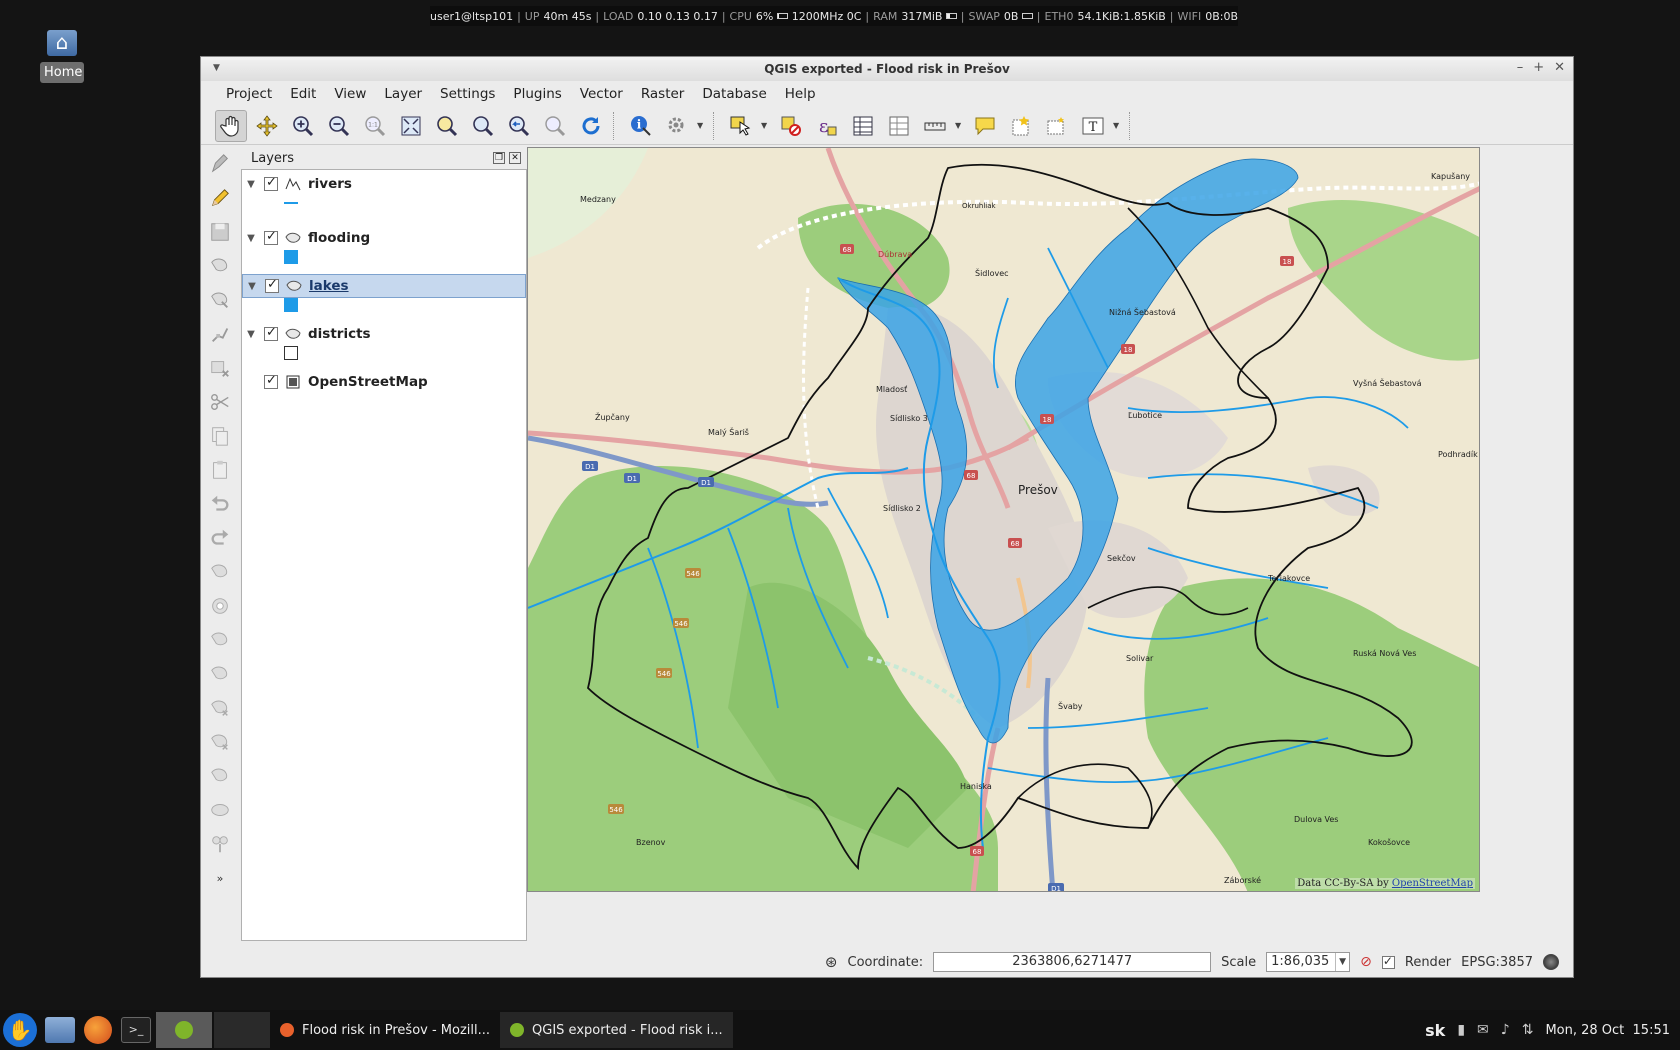 Image resolution: width=1680 pixels, height=1050 pixels. Describe the element at coordinates (791, 126) in the screenshot. I see `deselect-button` at that location.